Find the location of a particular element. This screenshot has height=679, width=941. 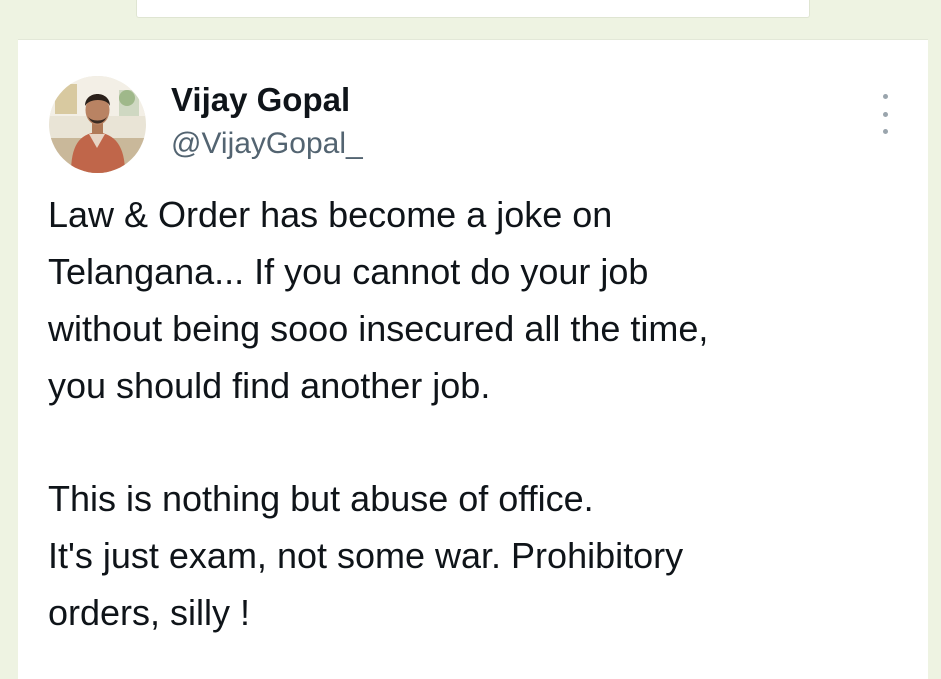

tweet-line: Telangana... If you cannot do your job is located at coordinates (348, 271).